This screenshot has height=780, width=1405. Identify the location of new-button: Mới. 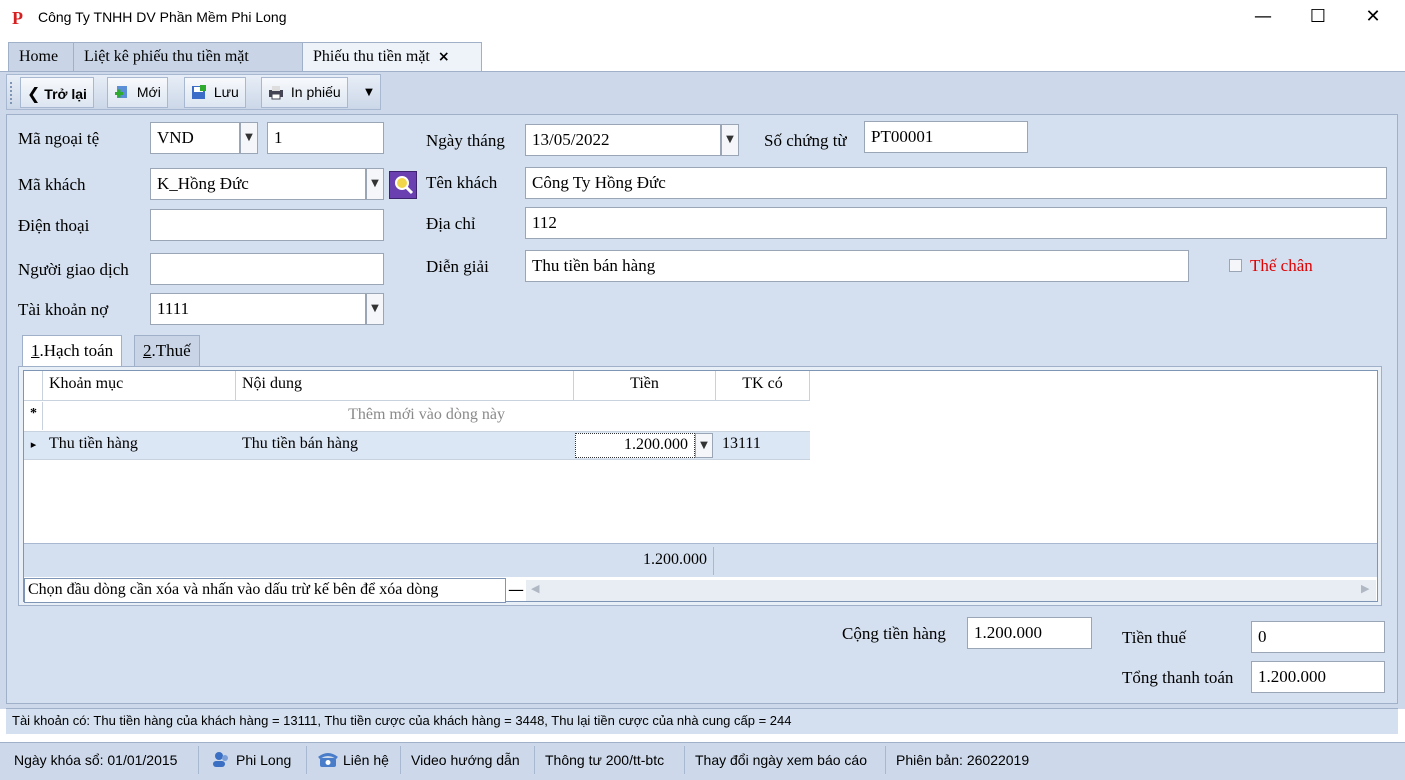
(137, 92).